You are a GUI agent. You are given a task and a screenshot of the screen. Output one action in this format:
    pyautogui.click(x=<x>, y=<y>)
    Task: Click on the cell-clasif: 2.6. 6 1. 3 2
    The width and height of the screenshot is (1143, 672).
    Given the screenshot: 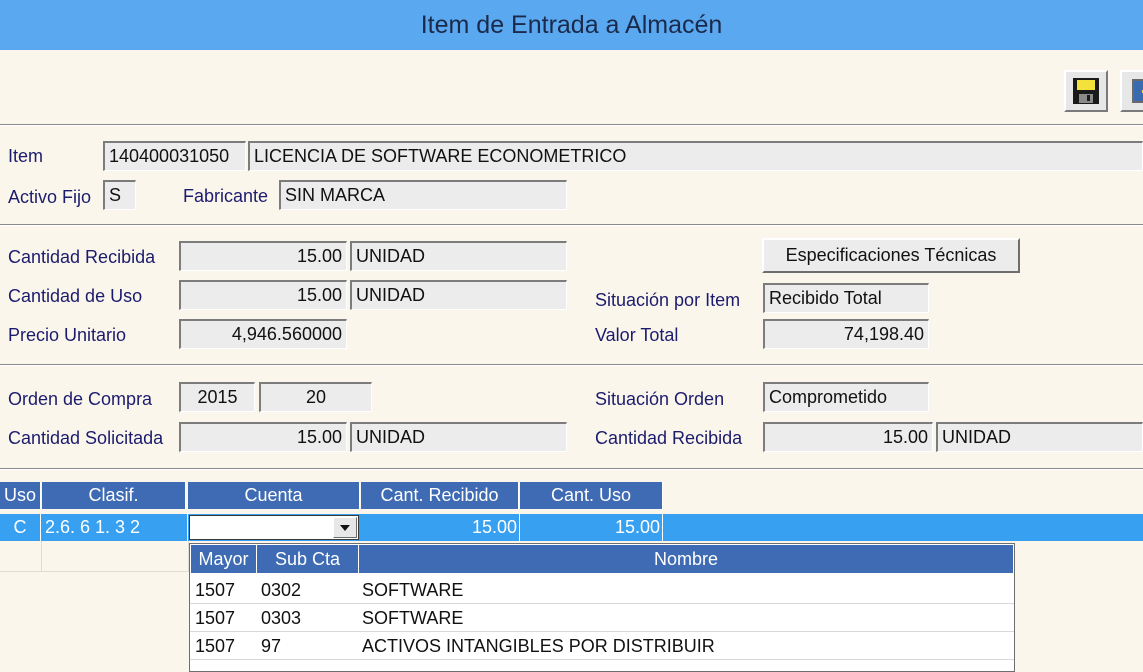 What is the action you would take?
    pyautogui.click(x=115, y=527)
    